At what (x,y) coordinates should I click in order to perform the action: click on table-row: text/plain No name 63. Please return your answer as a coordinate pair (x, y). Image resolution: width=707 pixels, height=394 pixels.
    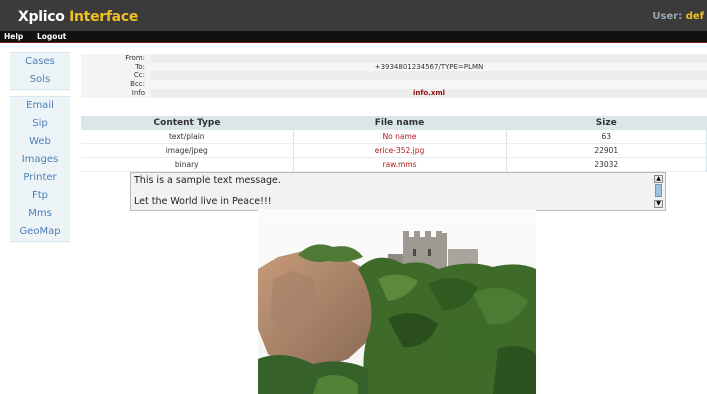
    Looking at the image, I should click on (394, 137).